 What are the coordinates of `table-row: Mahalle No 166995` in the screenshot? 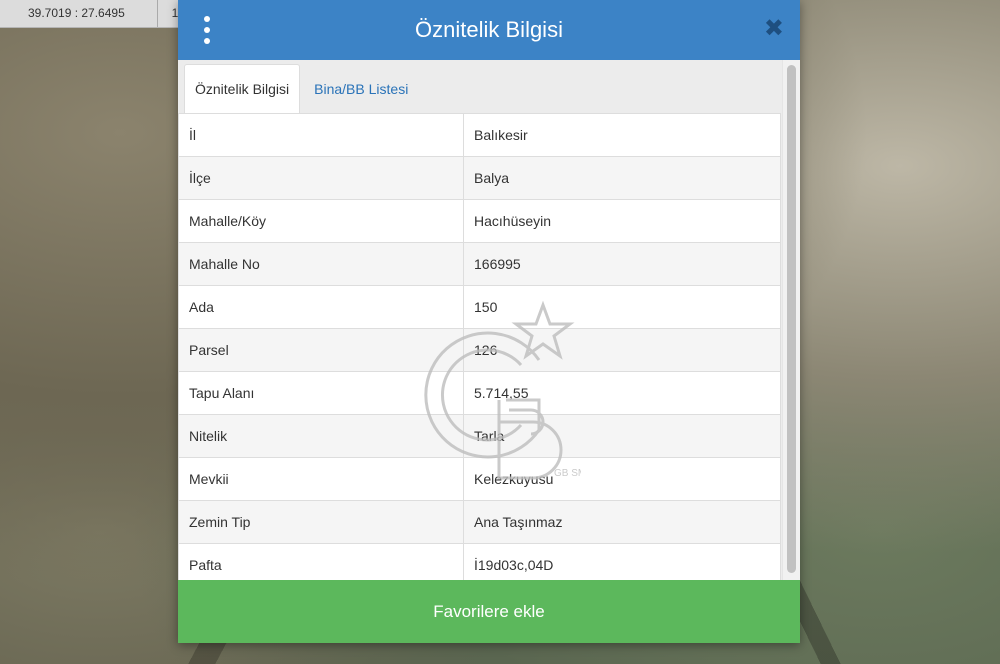 It's located at (479, 264).